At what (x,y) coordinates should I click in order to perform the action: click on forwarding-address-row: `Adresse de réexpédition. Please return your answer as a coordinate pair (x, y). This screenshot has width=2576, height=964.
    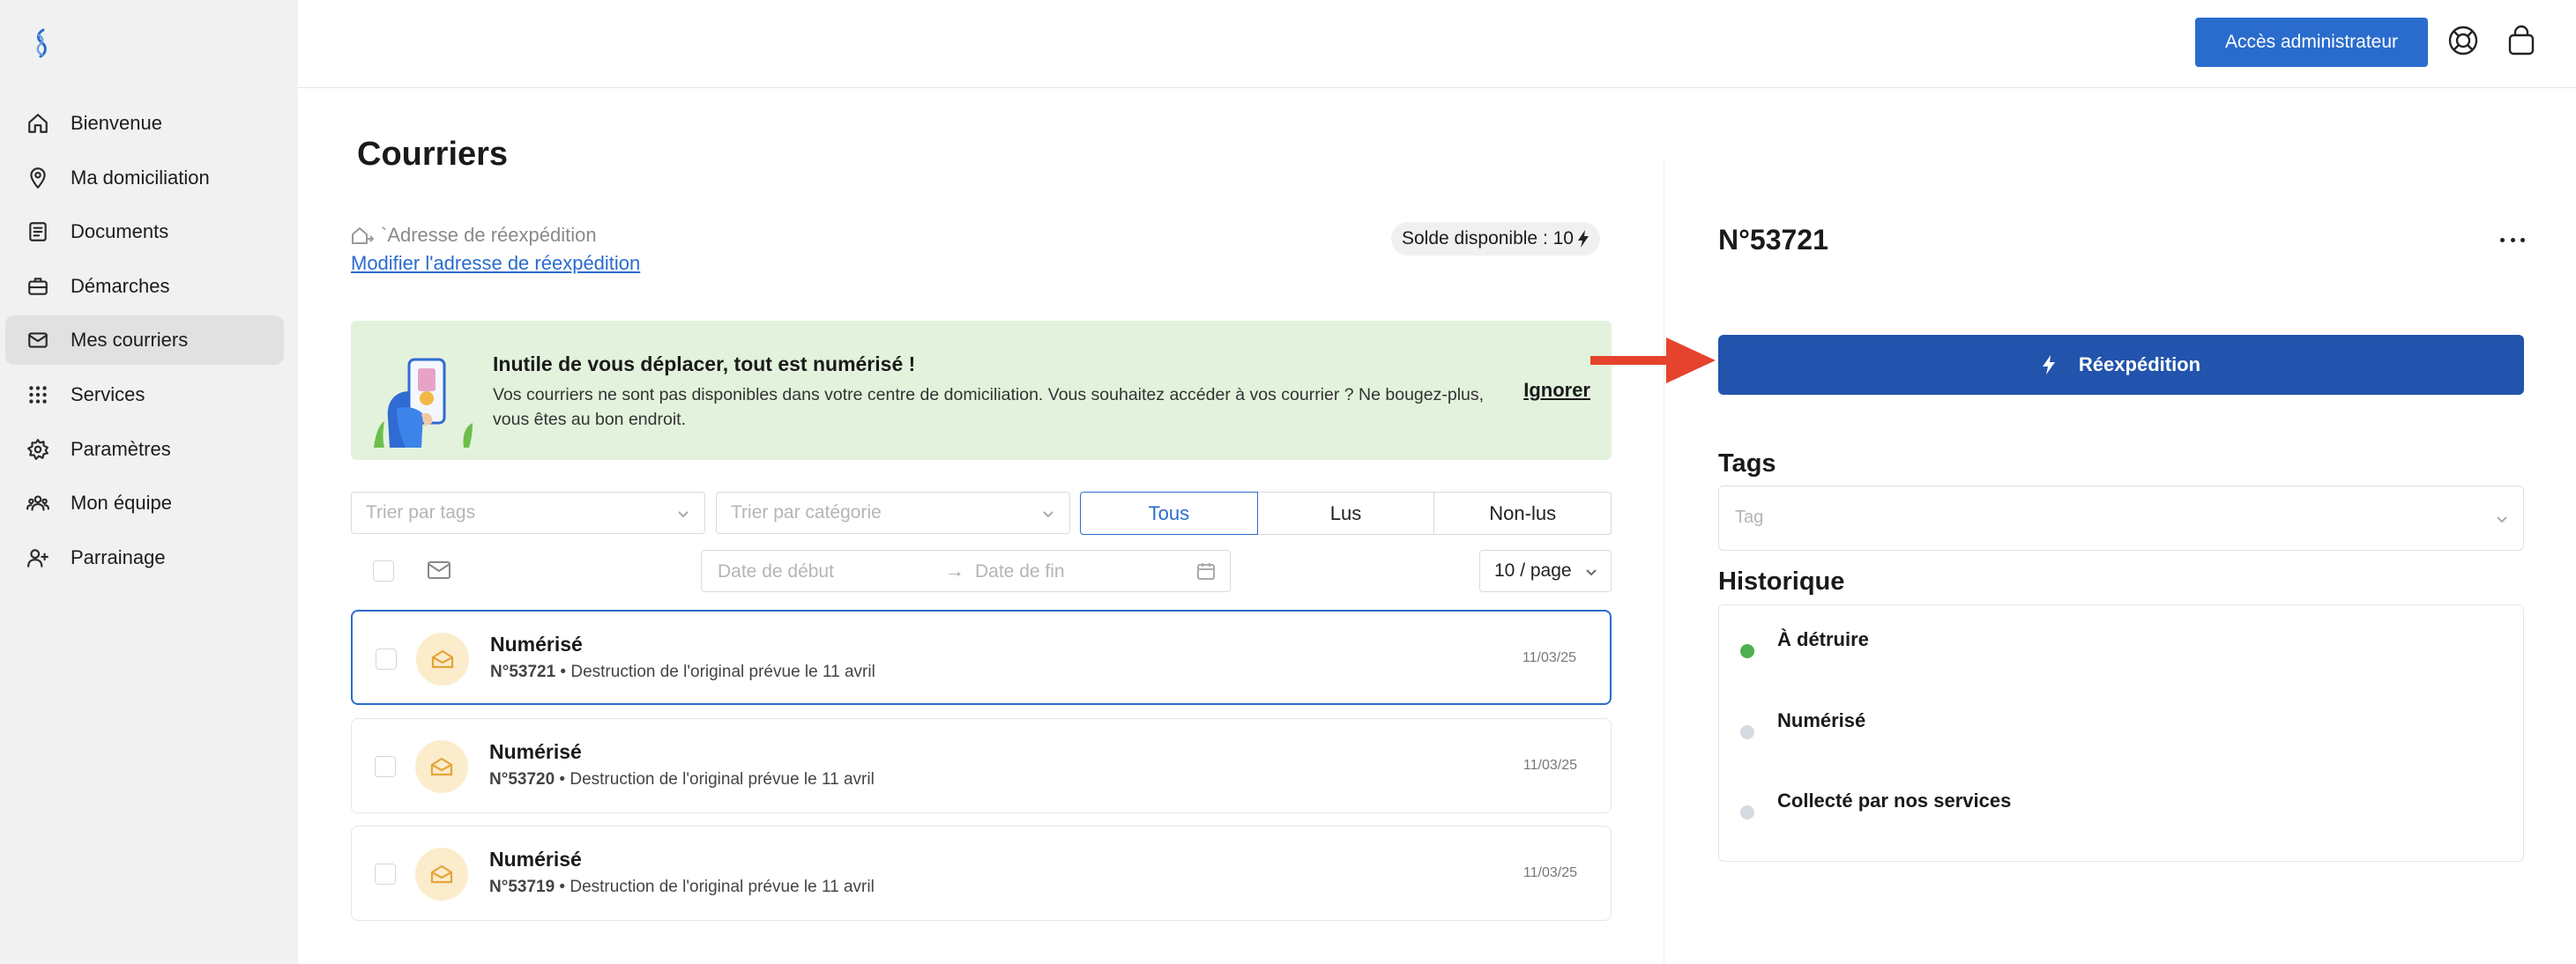
    Looking at the image, I should click on (474, 235).